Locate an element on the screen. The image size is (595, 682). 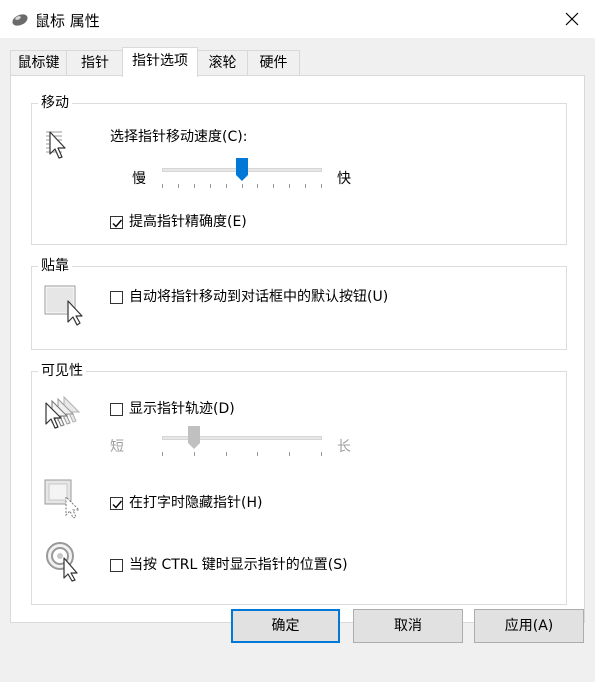
apply-button: 应用(A) is located at coordinates (529, 626).